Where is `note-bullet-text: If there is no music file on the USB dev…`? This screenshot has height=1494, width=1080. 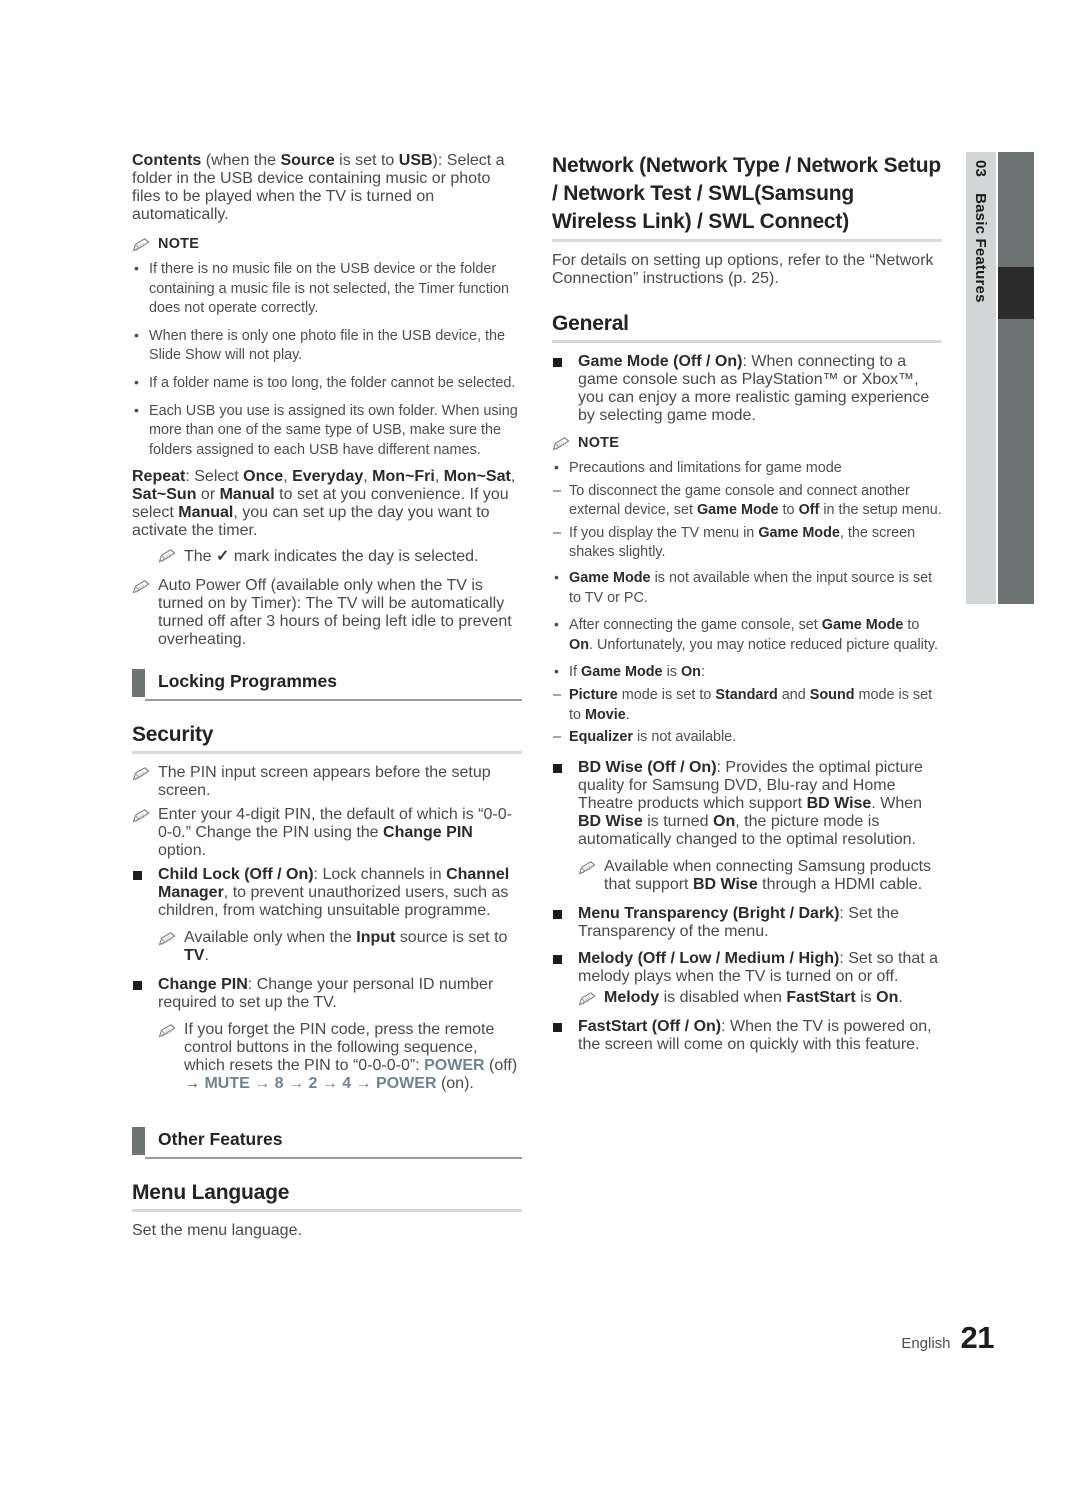 note-bullet-text: If there is no music file on the USB dev… is located at coordinates (329, 289).